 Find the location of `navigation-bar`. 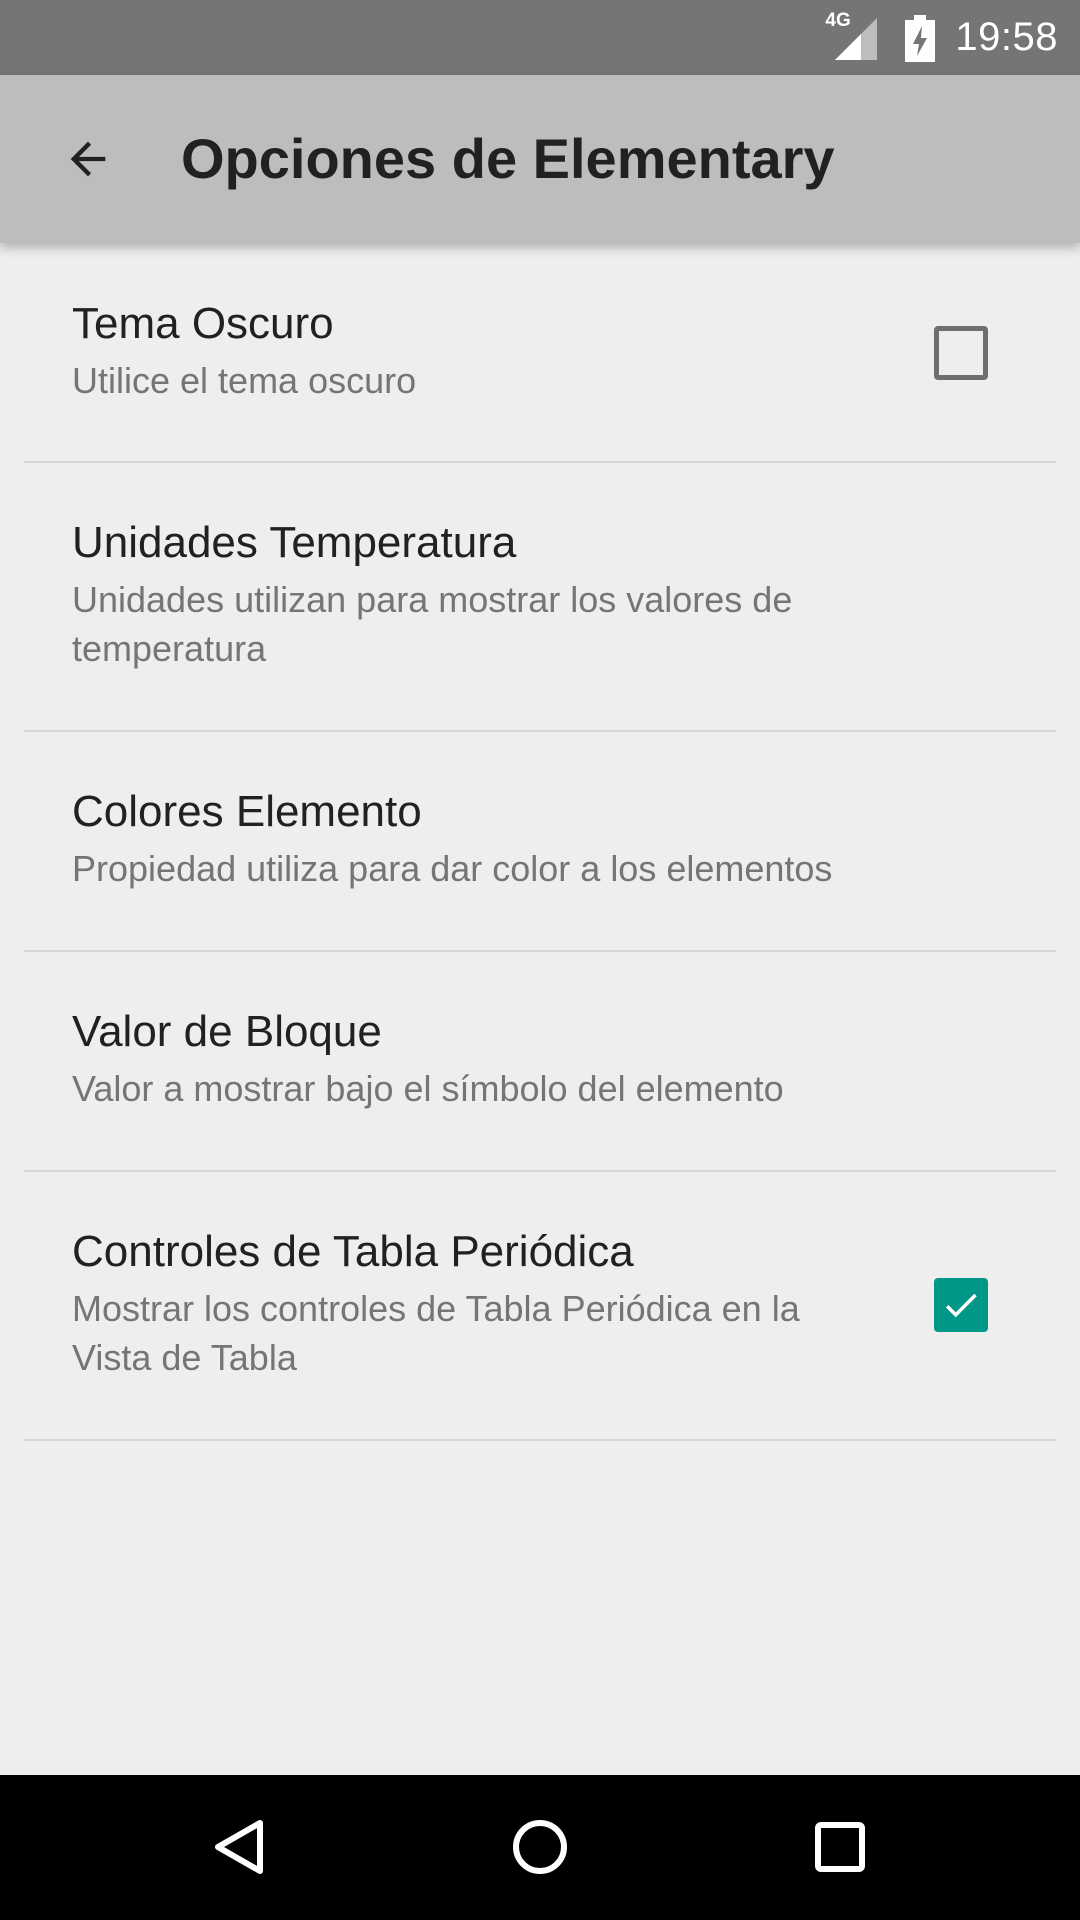

navigation-bar is located at coordinates (540, 1847).